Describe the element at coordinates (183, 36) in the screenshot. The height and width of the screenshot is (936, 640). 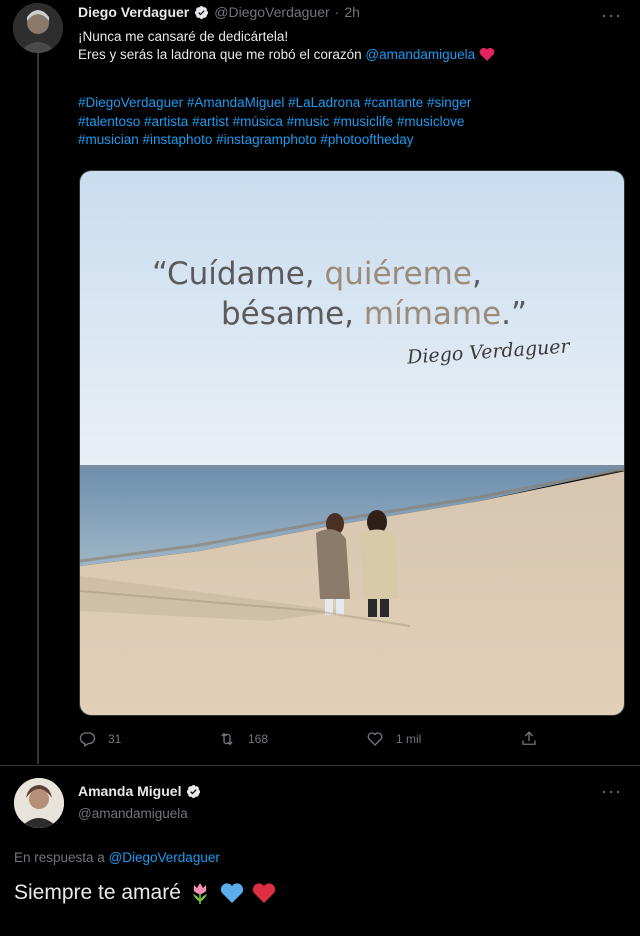
I see `tweet-text-line-1: ¡Nunca me cansaré de dedicártela!` at that location.